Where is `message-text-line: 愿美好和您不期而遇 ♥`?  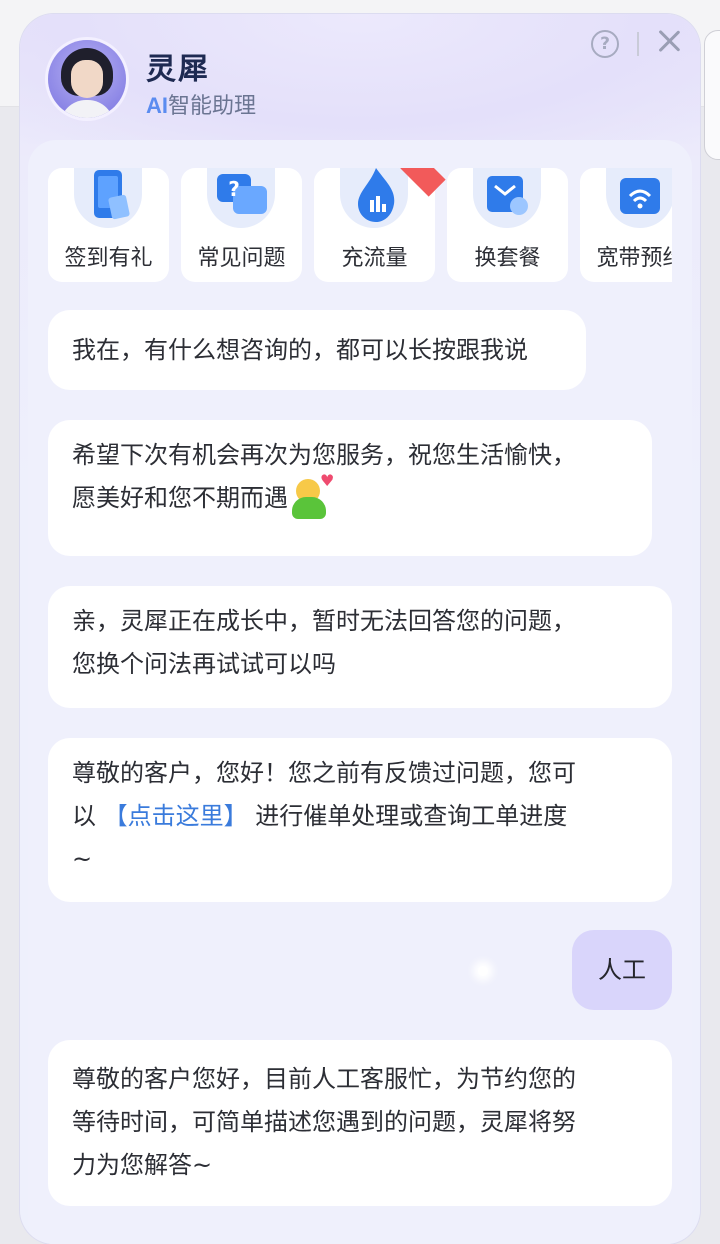 message-text-line: 愿美好和您不期而遇 ♥ is located at coordinates (362, 497).